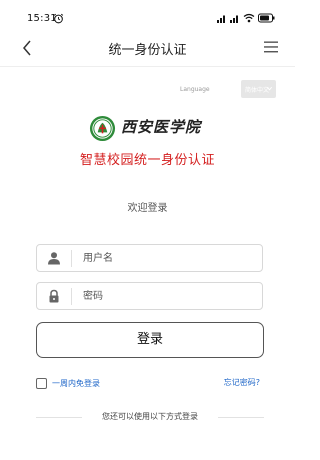 This screenshot has height=460, width=320. I want to click on username-field, so click(149, 258).